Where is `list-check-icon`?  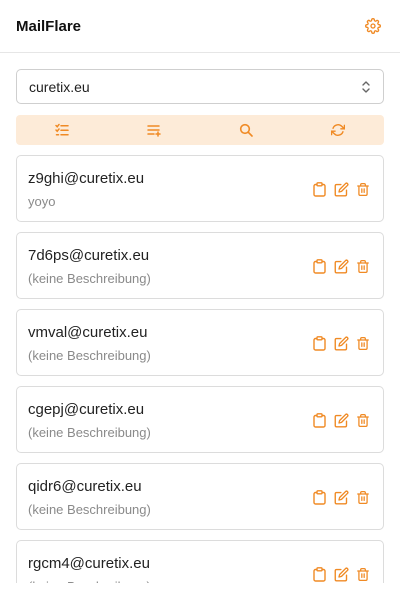 list-check-icon is located at coordinates (62, 130).